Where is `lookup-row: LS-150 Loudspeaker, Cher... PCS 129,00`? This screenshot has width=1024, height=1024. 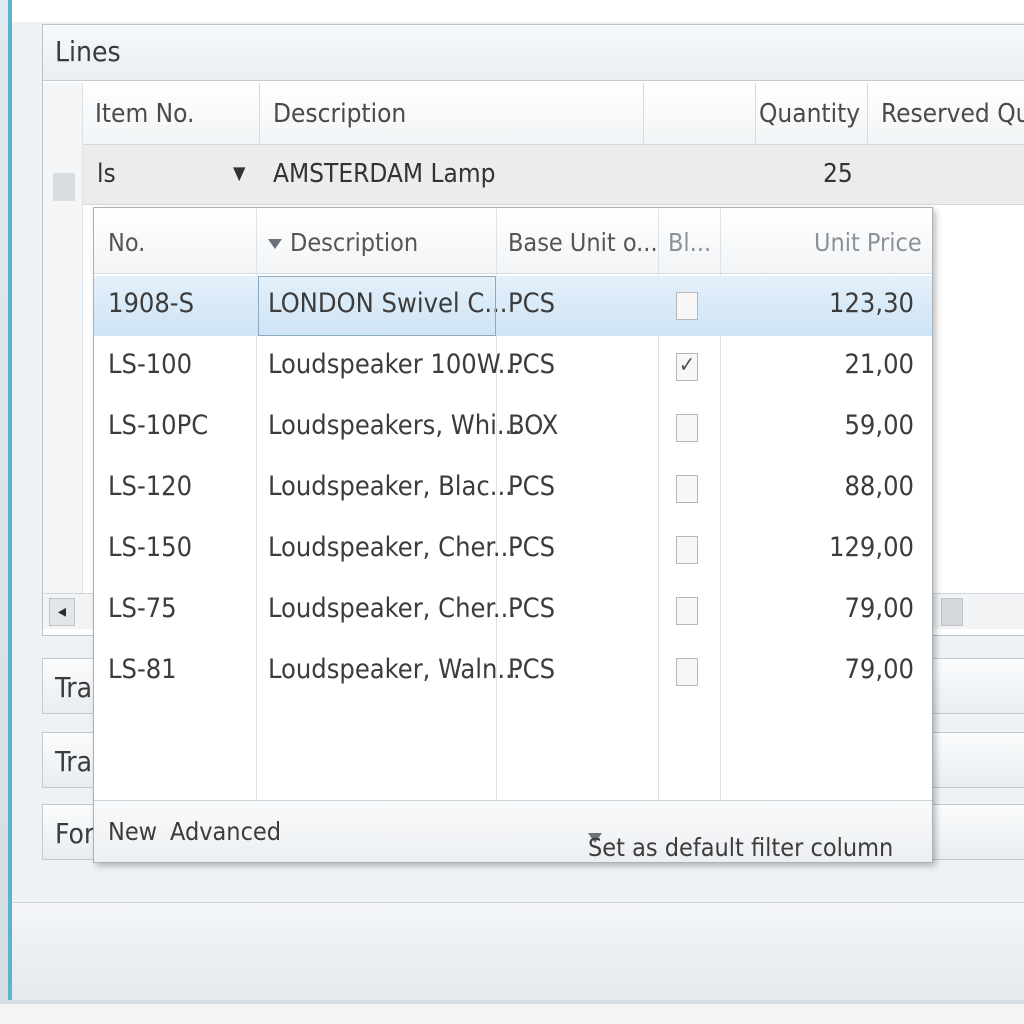
lookup-row: LS-150 Loudspeaker, Cher... PCS 129,00 is located at coordinates (513, 550).